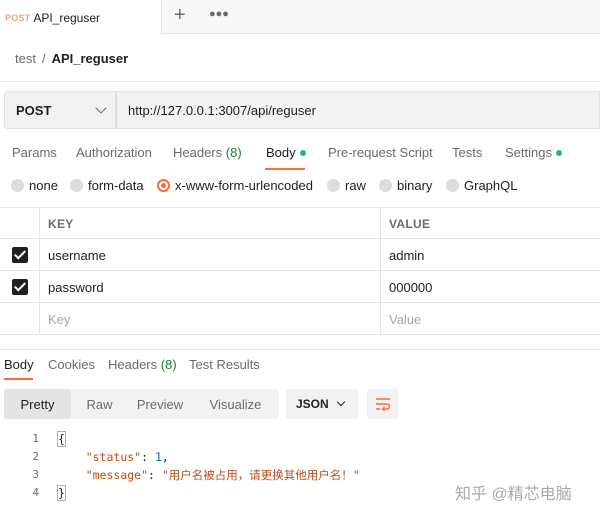 The height and width of the screenshot is (514, 600). I want to click on code-line: 1 {, so click(300, 439).